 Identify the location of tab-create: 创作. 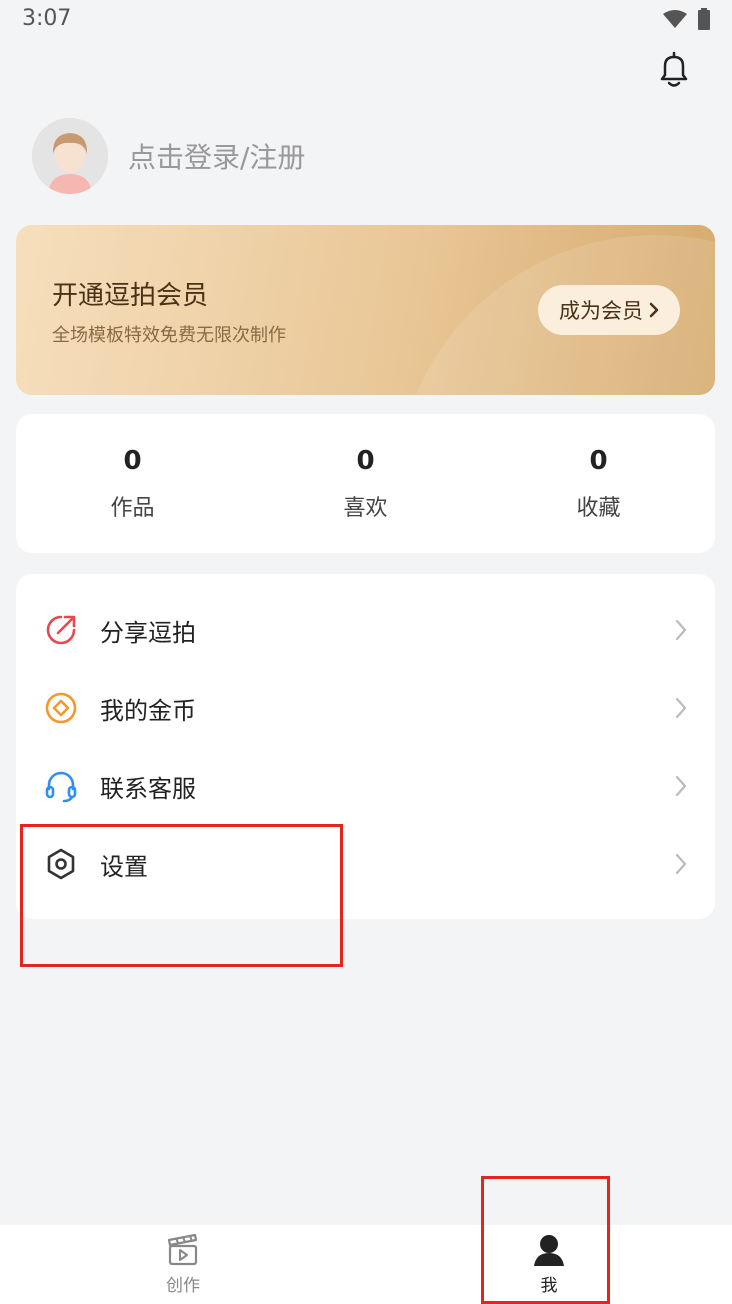
(183, 1264).